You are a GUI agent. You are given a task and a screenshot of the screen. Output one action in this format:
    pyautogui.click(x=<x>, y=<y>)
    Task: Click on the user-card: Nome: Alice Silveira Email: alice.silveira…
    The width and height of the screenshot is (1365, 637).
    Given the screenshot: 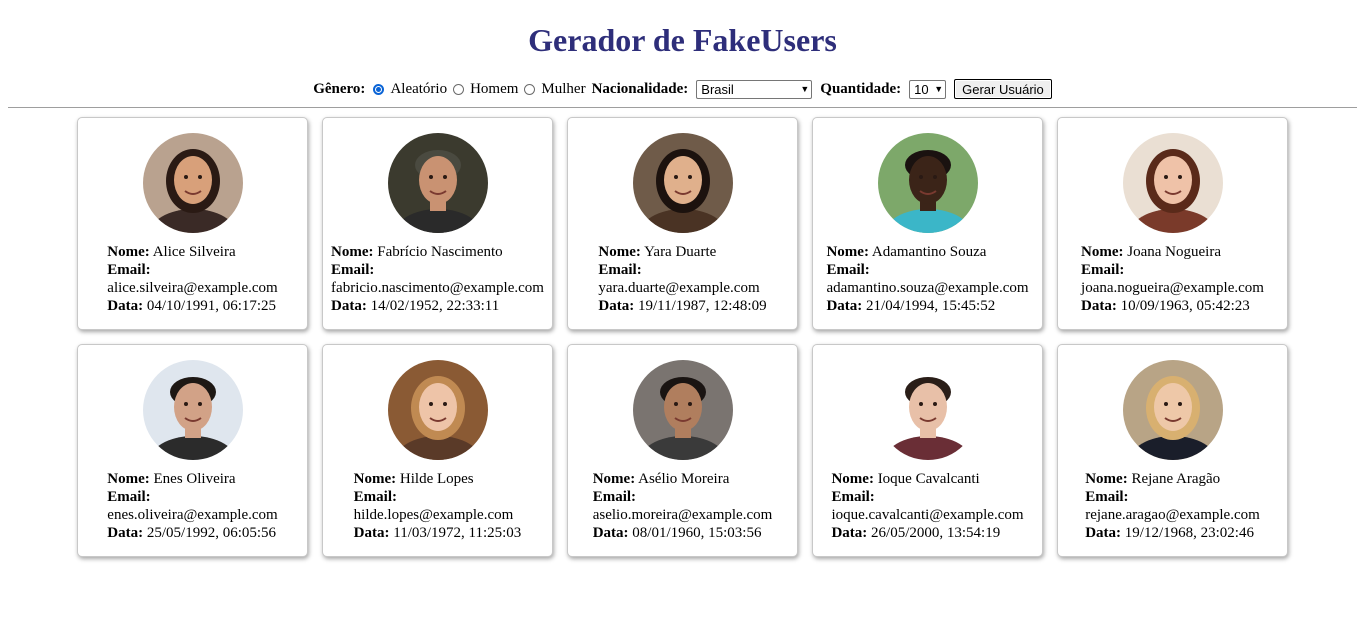 What is the action you would take?
    pyautogui.click(x=192, y=223)
    